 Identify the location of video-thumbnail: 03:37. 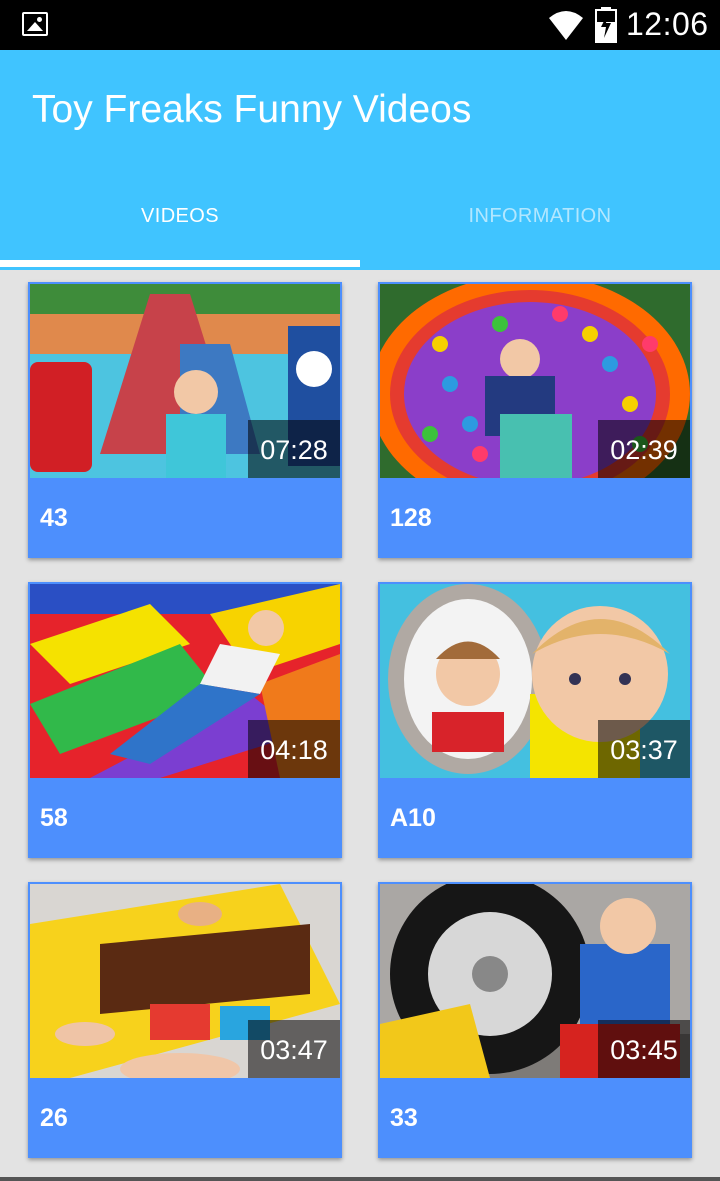
(535, 681).